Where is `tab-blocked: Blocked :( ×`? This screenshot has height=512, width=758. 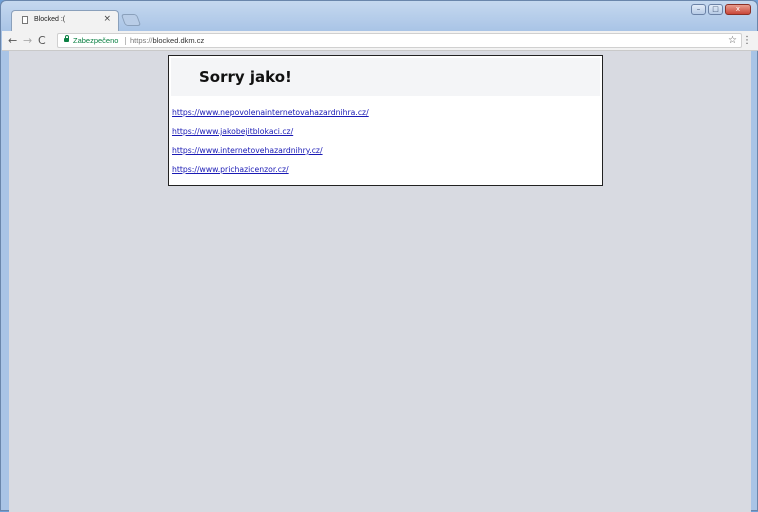
tab-blocked: Blocked :( × is located at coordinates (65, 20).